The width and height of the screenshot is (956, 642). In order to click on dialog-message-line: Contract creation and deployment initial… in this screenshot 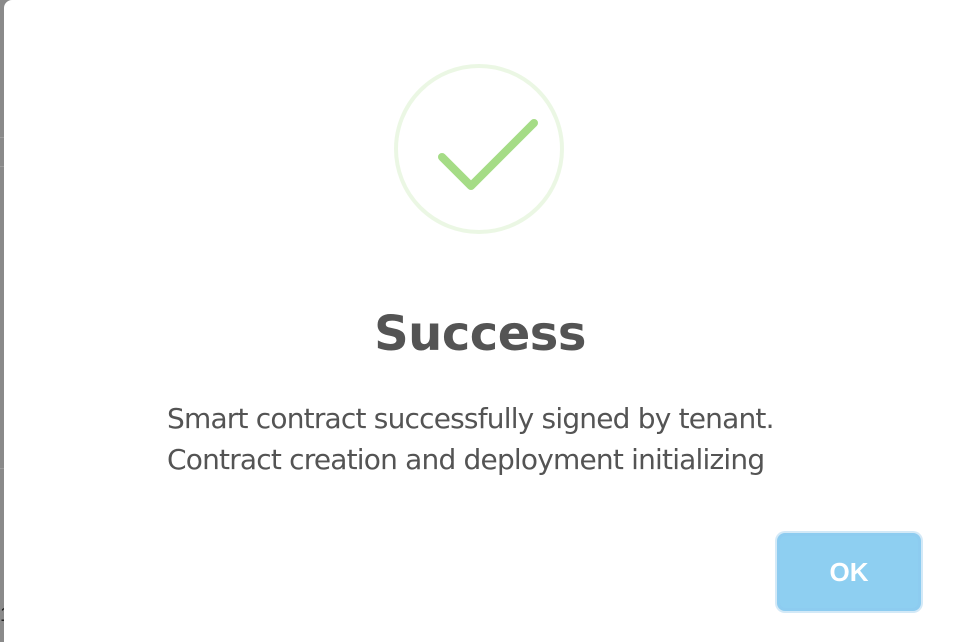, I will do `click(466, 459)`.